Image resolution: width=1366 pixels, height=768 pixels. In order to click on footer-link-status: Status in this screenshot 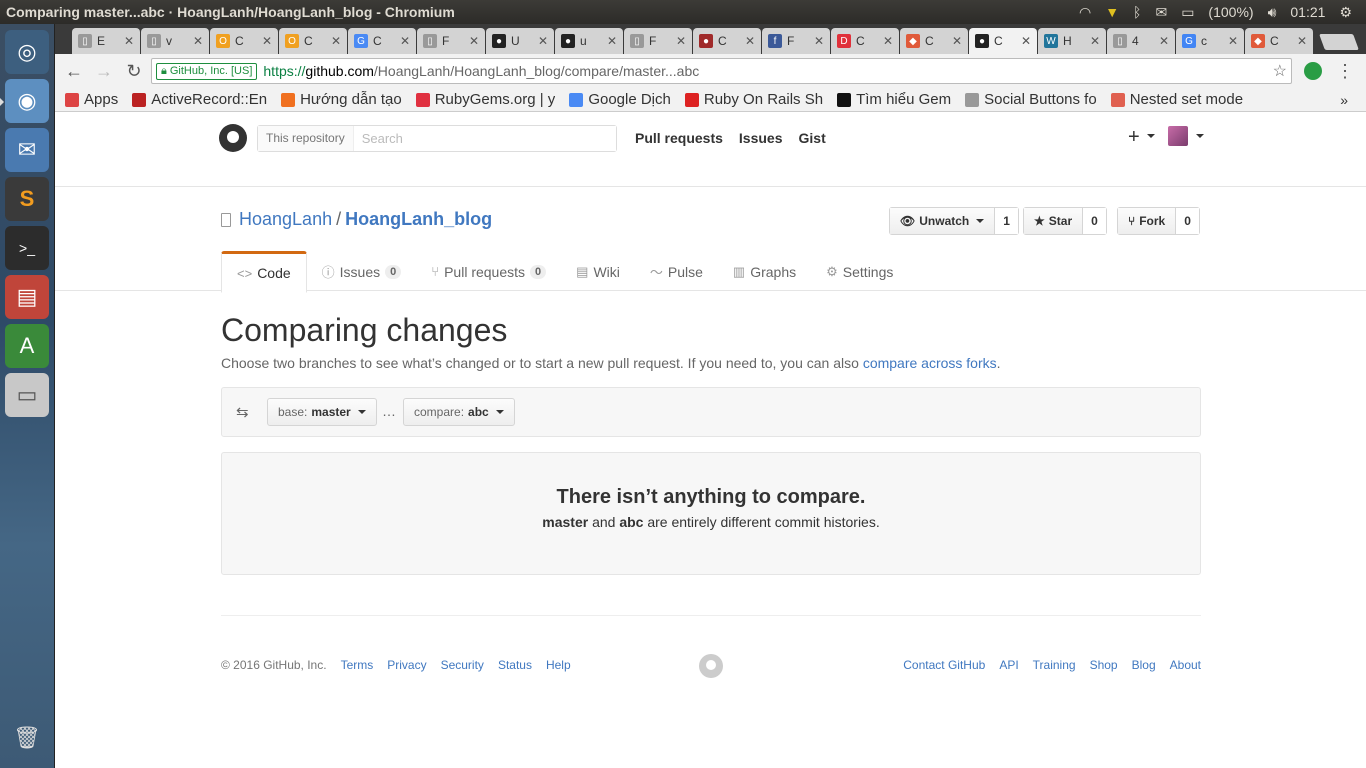, I will do `click(515, 665)`.